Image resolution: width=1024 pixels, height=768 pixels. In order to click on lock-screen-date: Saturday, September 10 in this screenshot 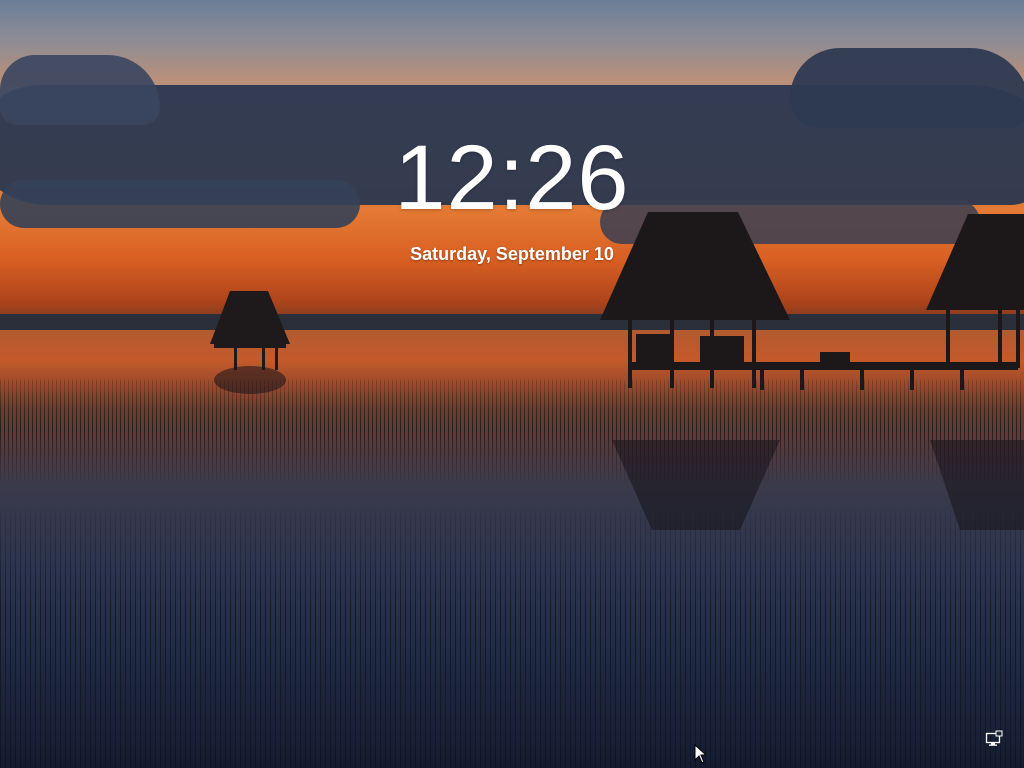, I will do `click(512, 254)`.